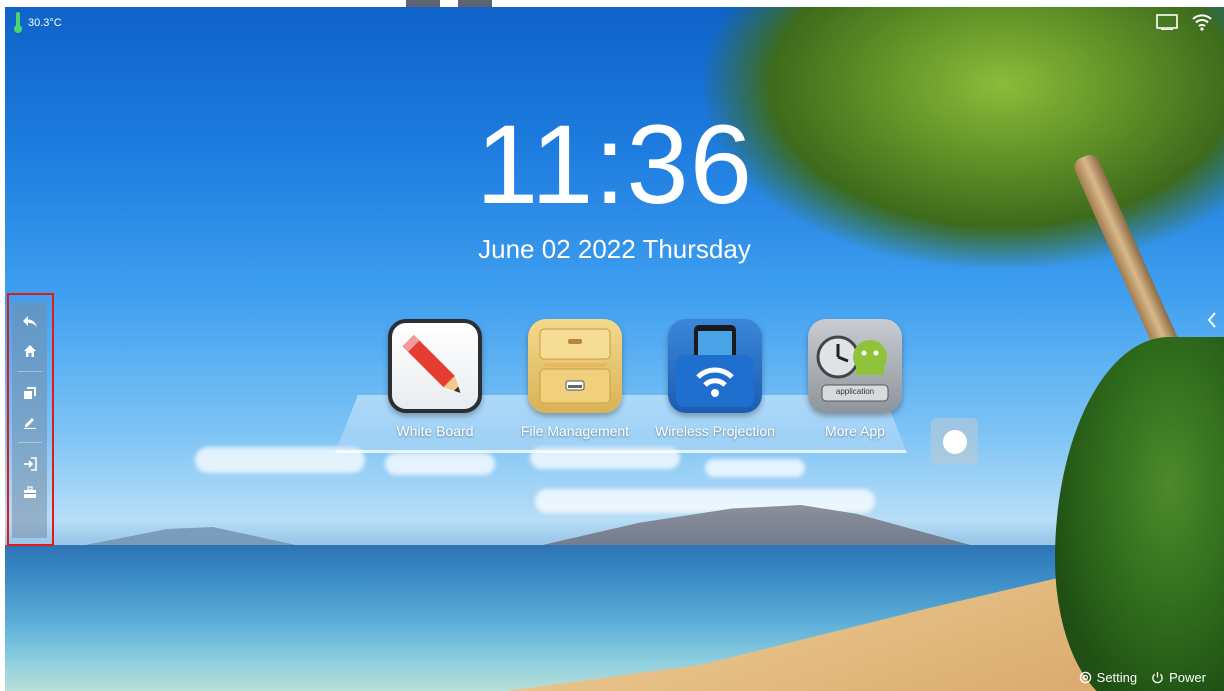 This screenshot has height=691, width=1224. What do you see at coordinates (1187, 677) in the screenshot?
I see `power-label: Power` at bounding box center [1187, 677].